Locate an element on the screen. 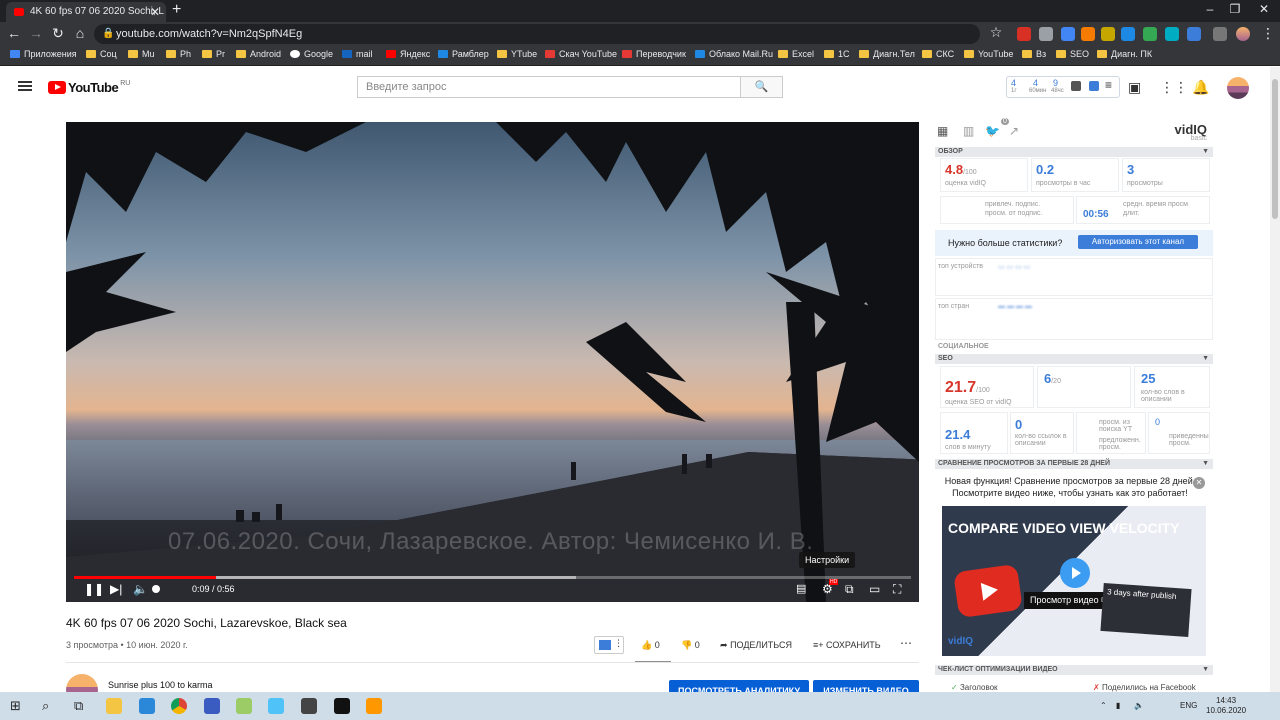 This screenshot has width=1280, height=720. adblock-extension-icon is located at coordinates (1024, 34).